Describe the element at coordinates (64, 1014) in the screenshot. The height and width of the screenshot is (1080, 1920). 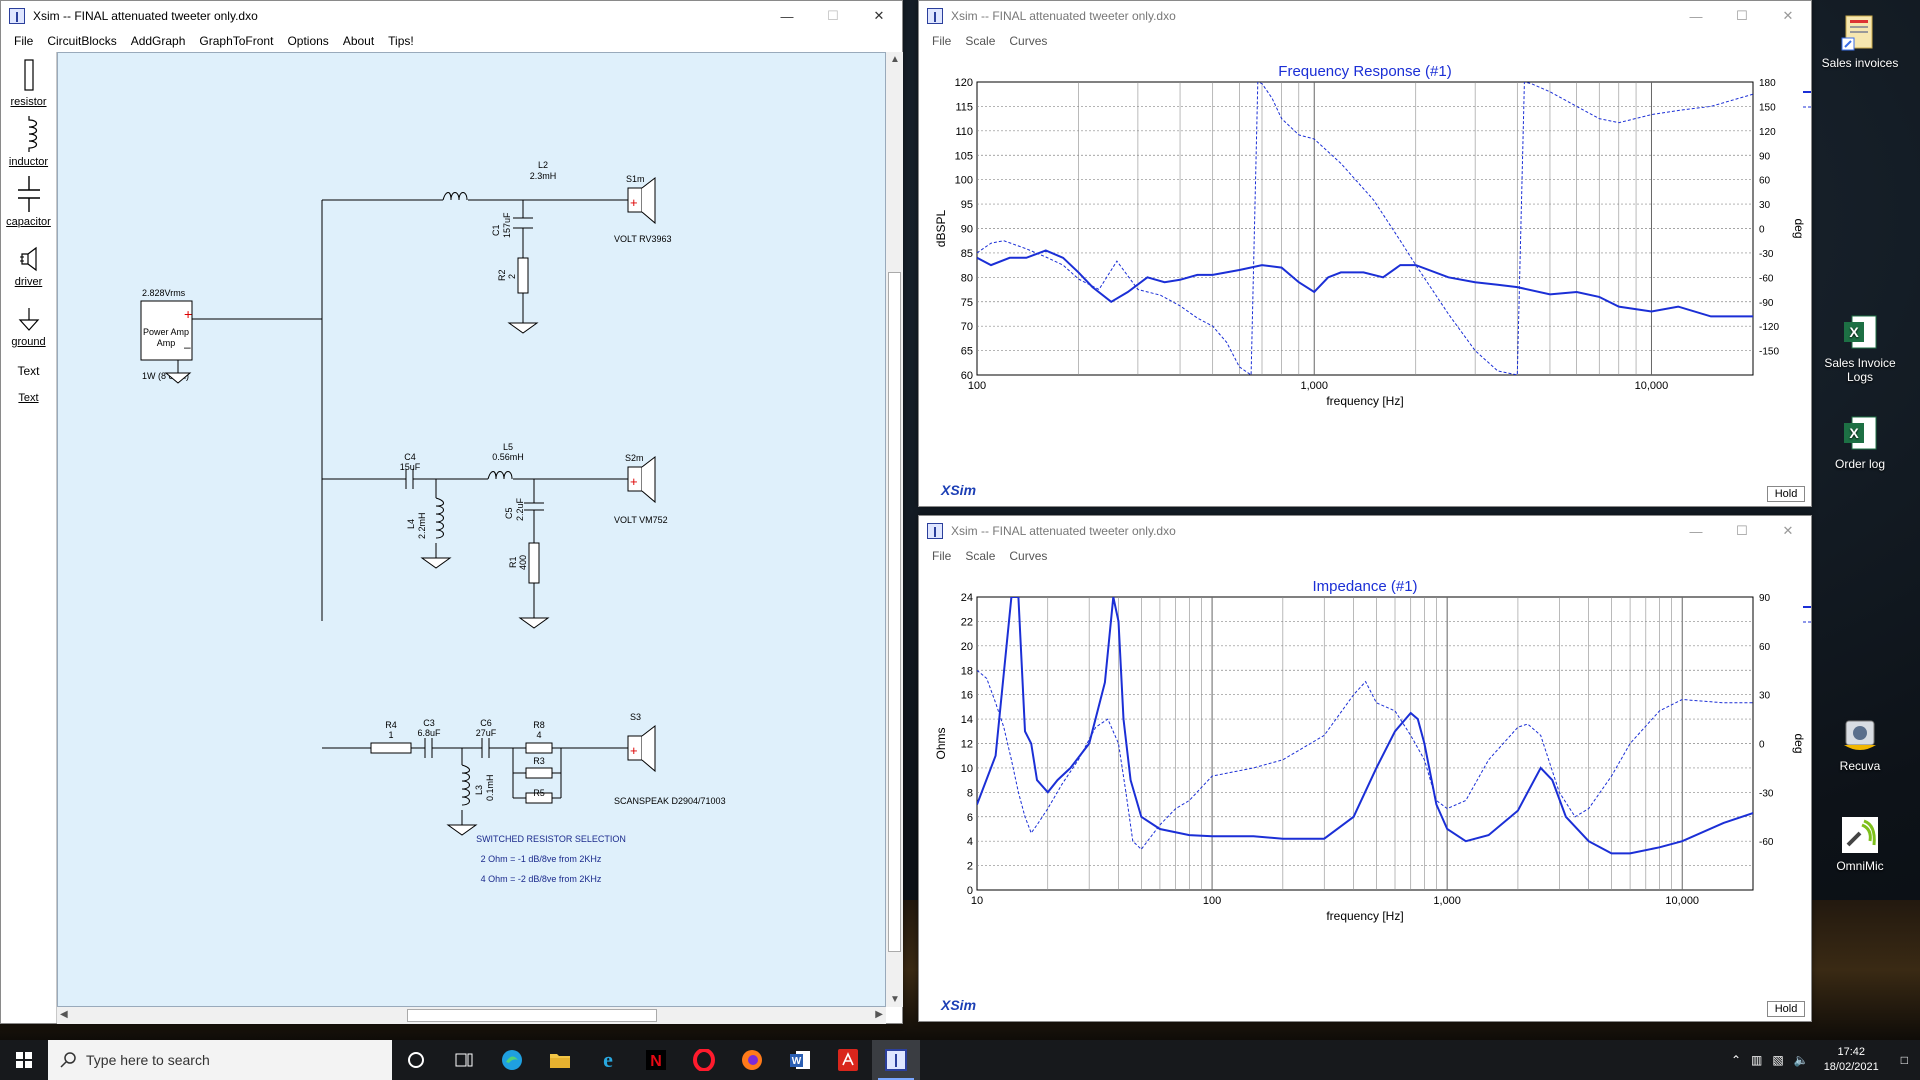
I see `scroll-left-arrow: ◀` at that location.